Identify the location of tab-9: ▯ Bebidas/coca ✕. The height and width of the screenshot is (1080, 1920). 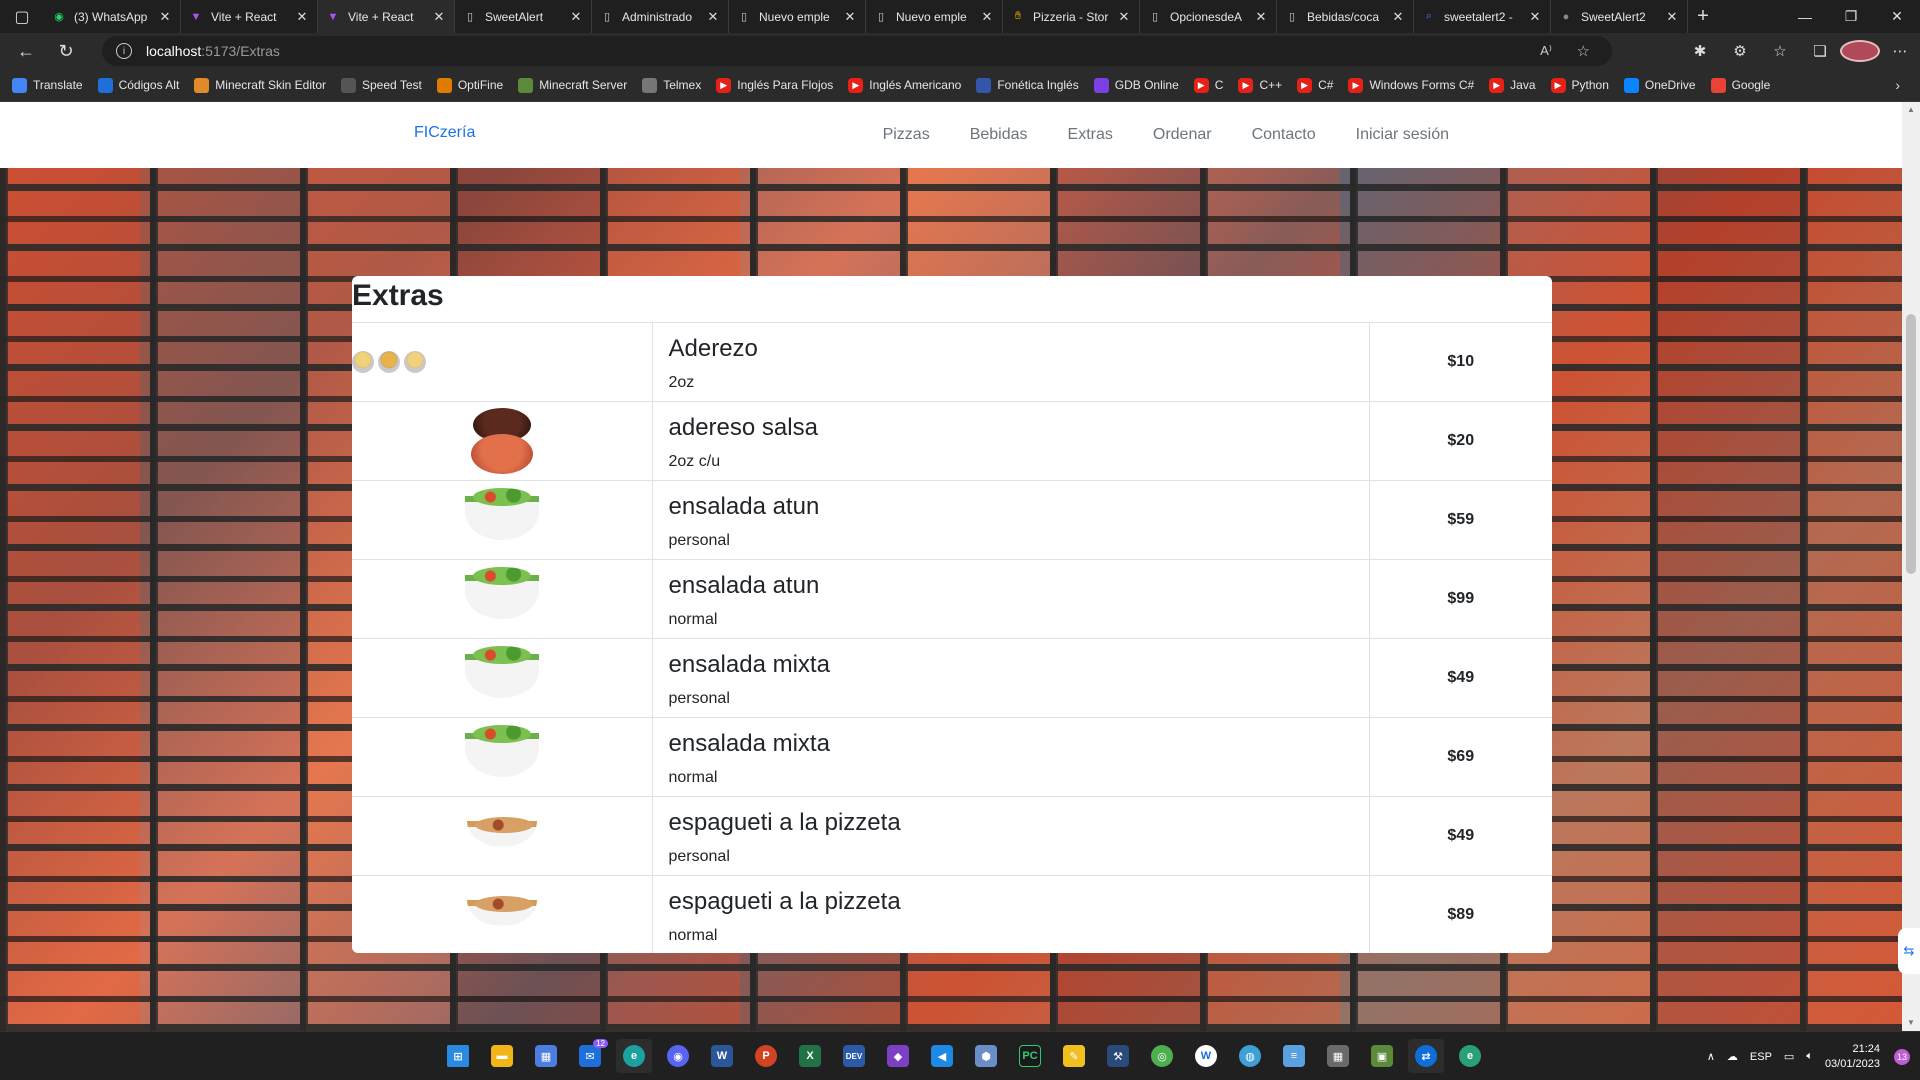
(1345, 16).